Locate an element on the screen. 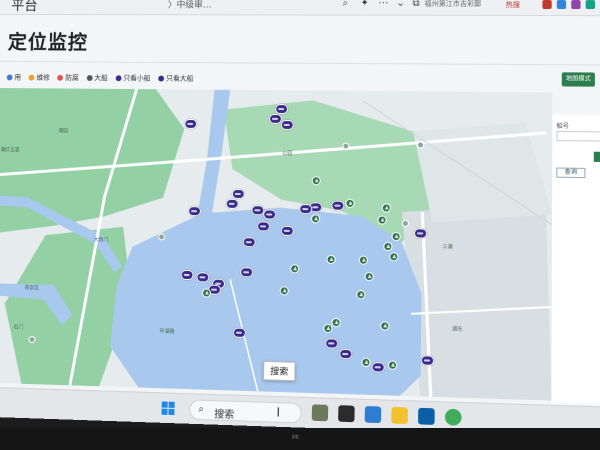  chevron-down-icon: ⌄ is located at coordinates (400, 4).